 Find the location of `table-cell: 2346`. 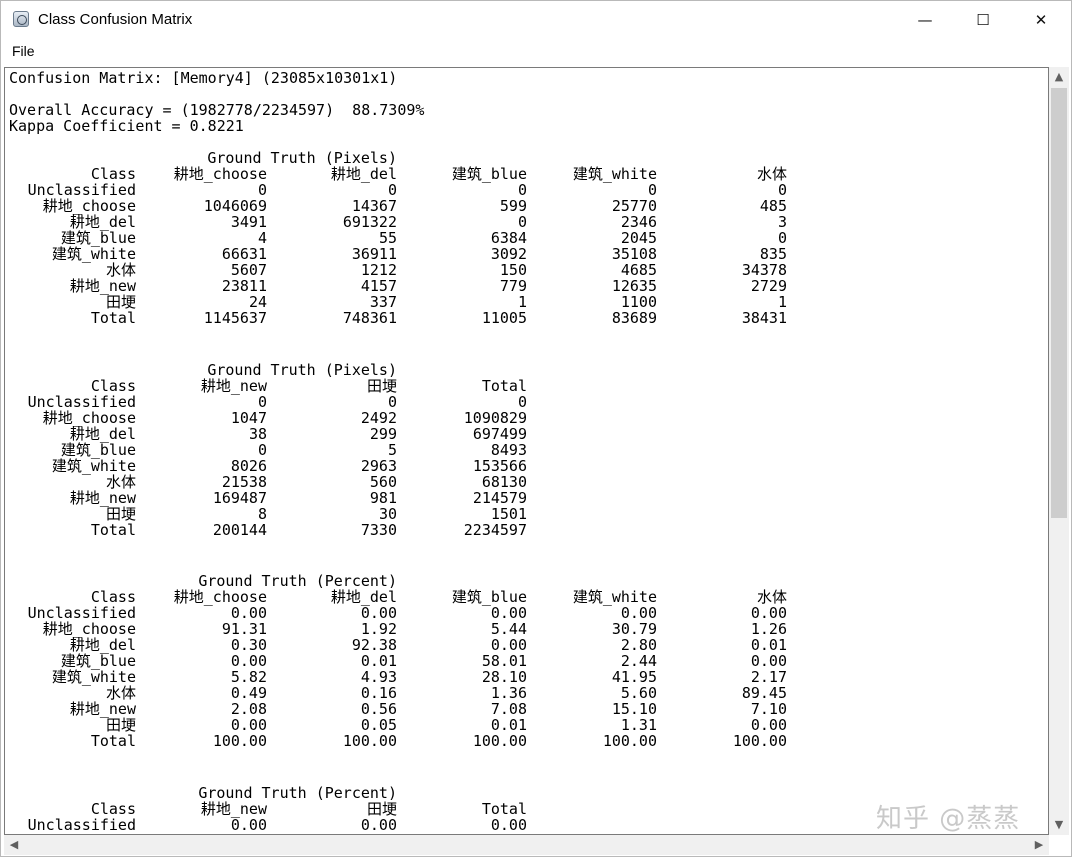

table-cell: 2346 is located at coordinates (638, 222).